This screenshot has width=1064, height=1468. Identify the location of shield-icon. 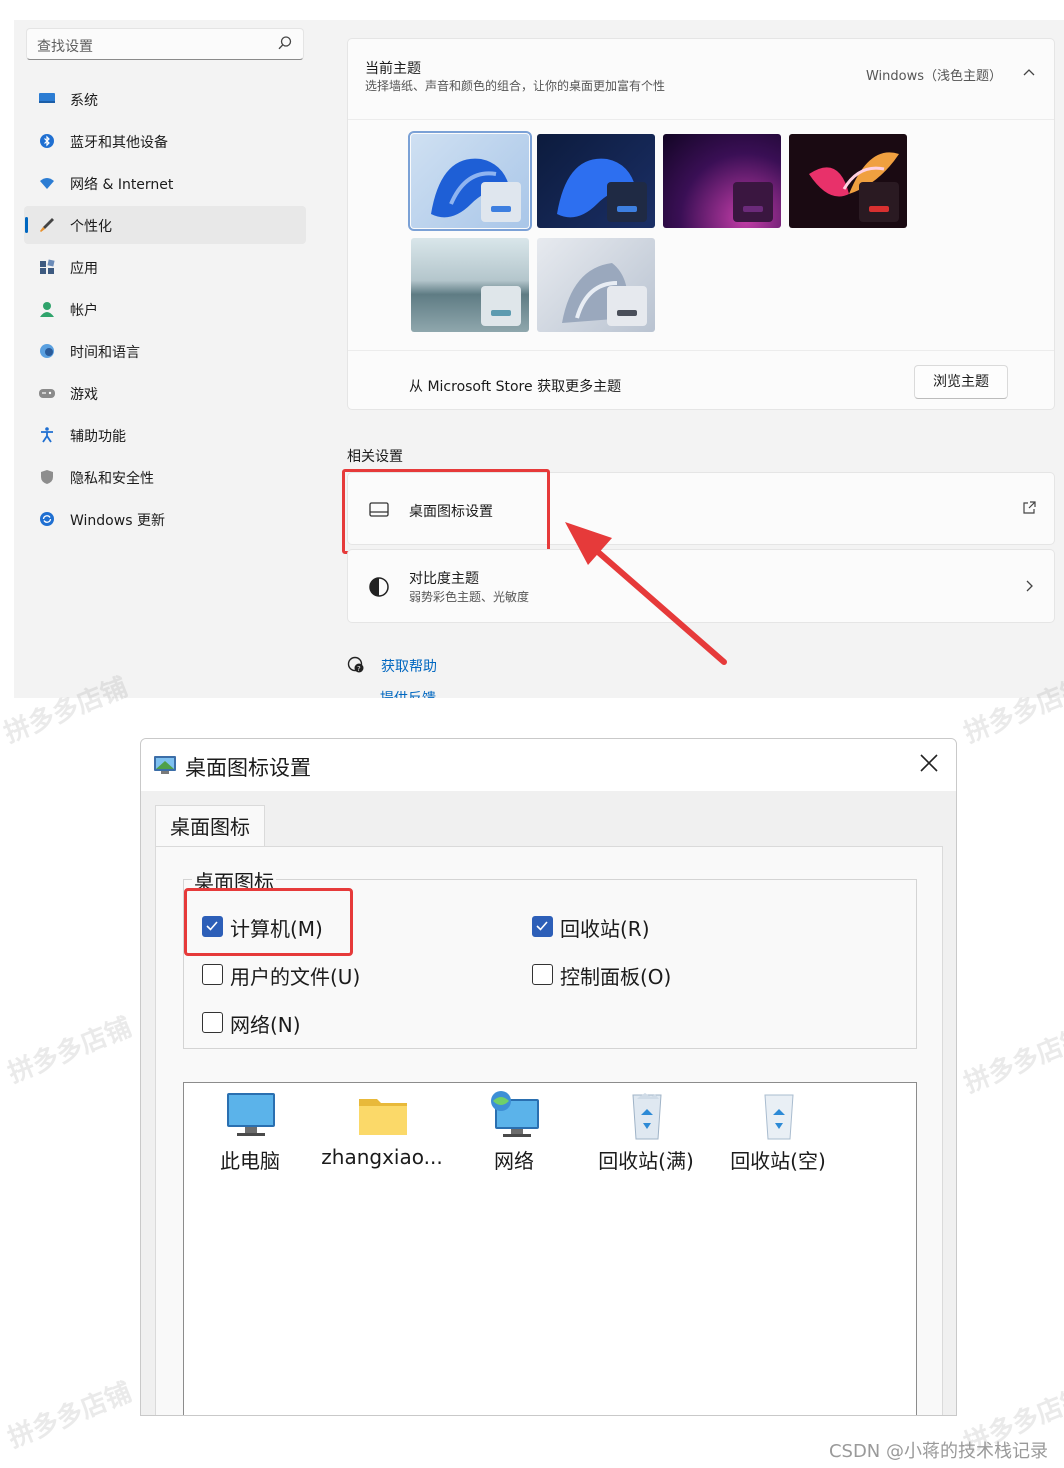
(47, 477).